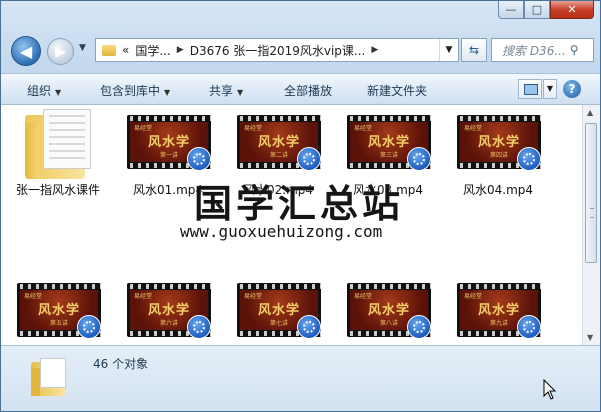  What do you see at coordinates (574, 50) in the screenshot?
I see `search-icon: ⚲` at bounding box center [574, 50].